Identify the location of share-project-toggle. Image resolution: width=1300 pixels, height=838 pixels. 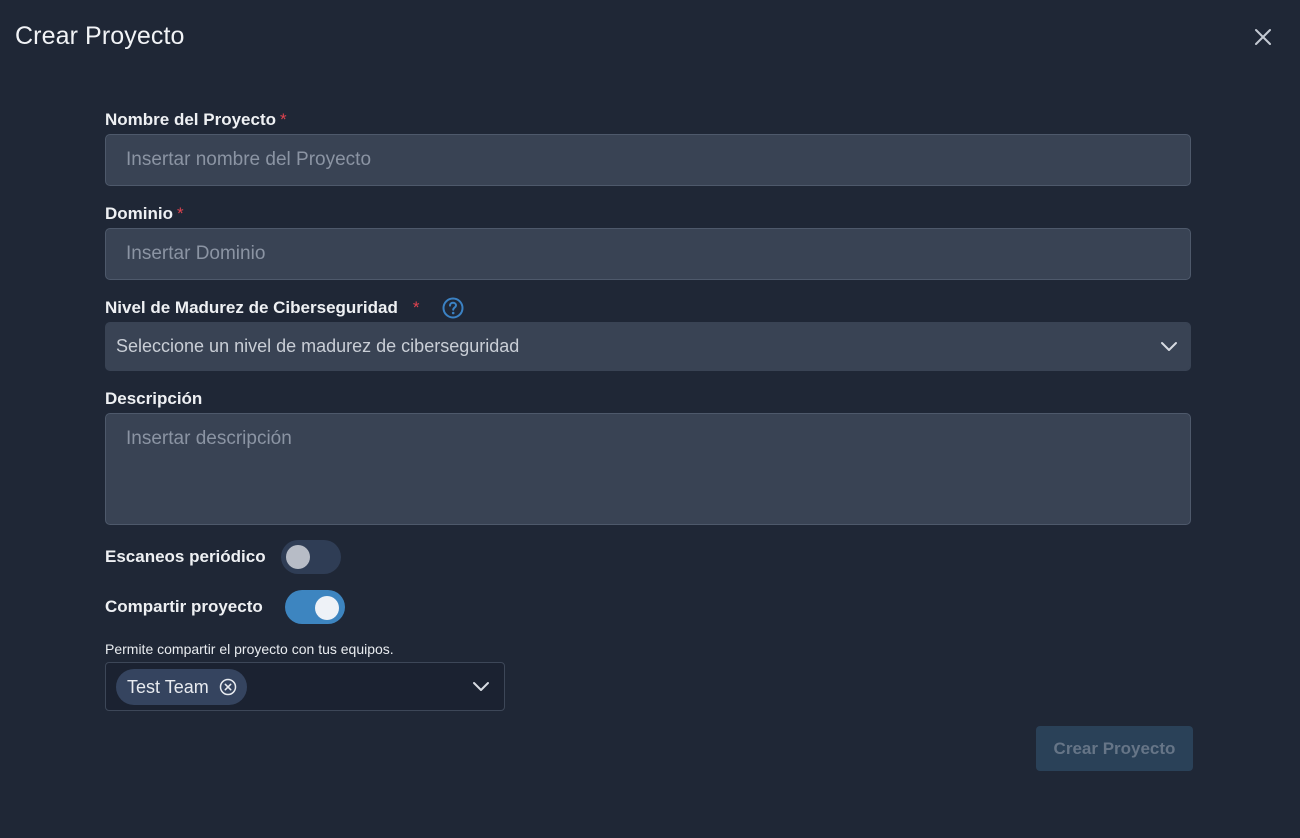
(315, 607).